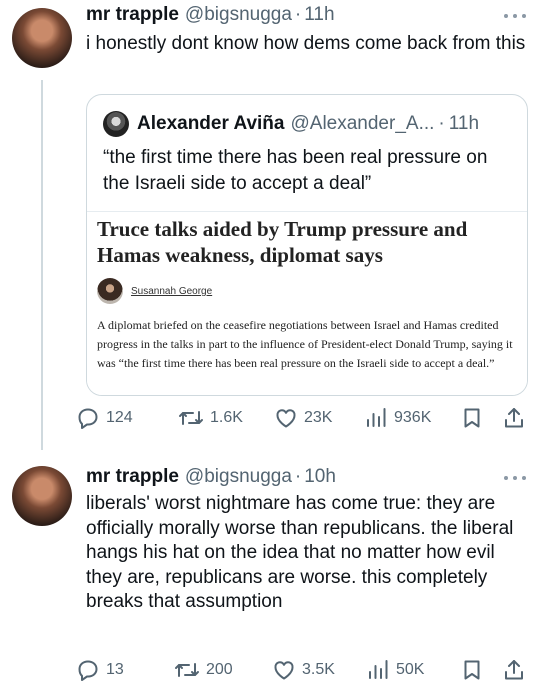 Image resolution: width=540 pixels, height=698 pixels. I want to click on views-button: 50K, so click(395, 670).